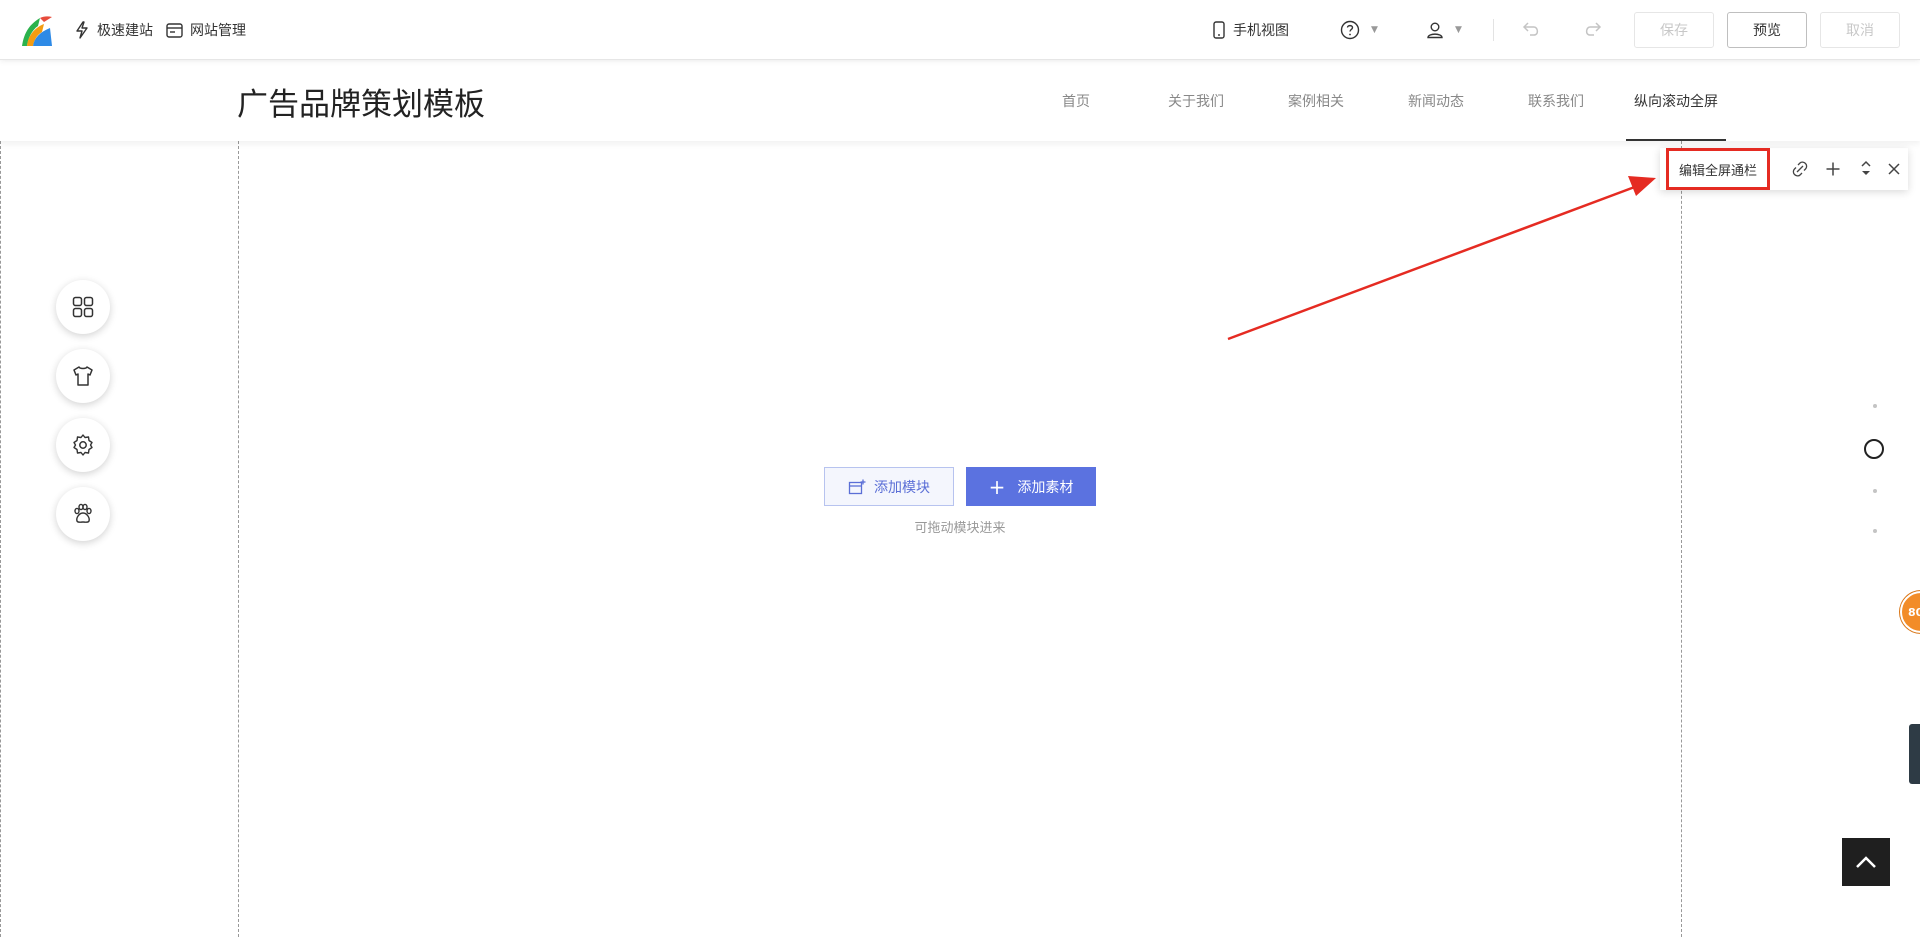 This screenshot has height=937, width=1920. I want to click on theme-shirt-icon, so click(83, 376).